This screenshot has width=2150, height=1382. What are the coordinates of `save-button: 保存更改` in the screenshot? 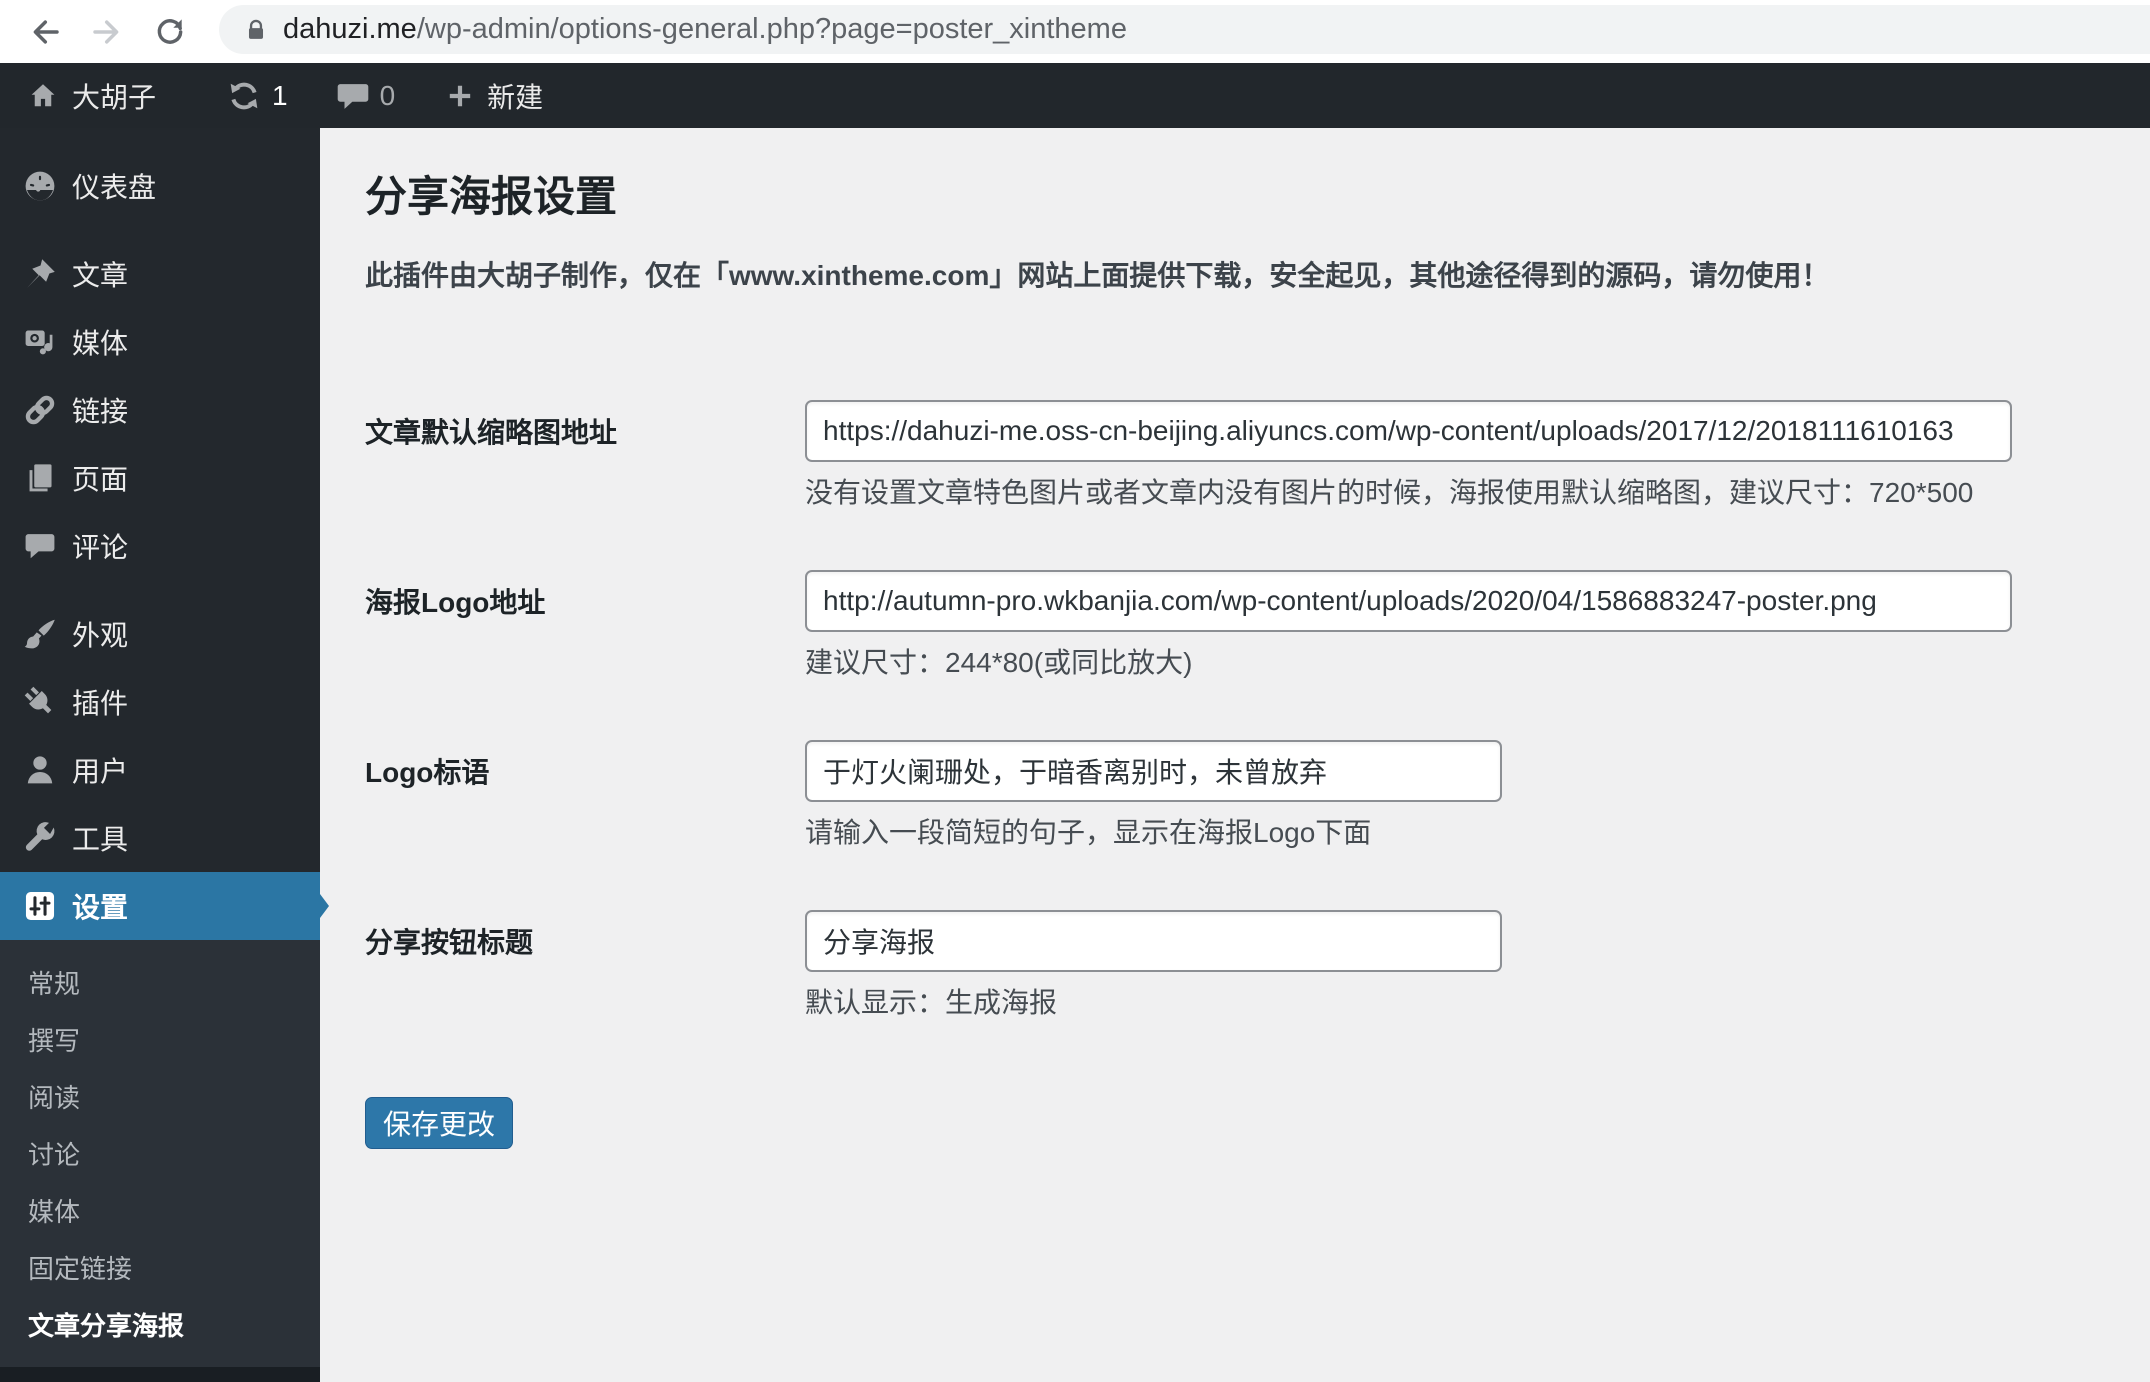 It's located at (439, 1123).